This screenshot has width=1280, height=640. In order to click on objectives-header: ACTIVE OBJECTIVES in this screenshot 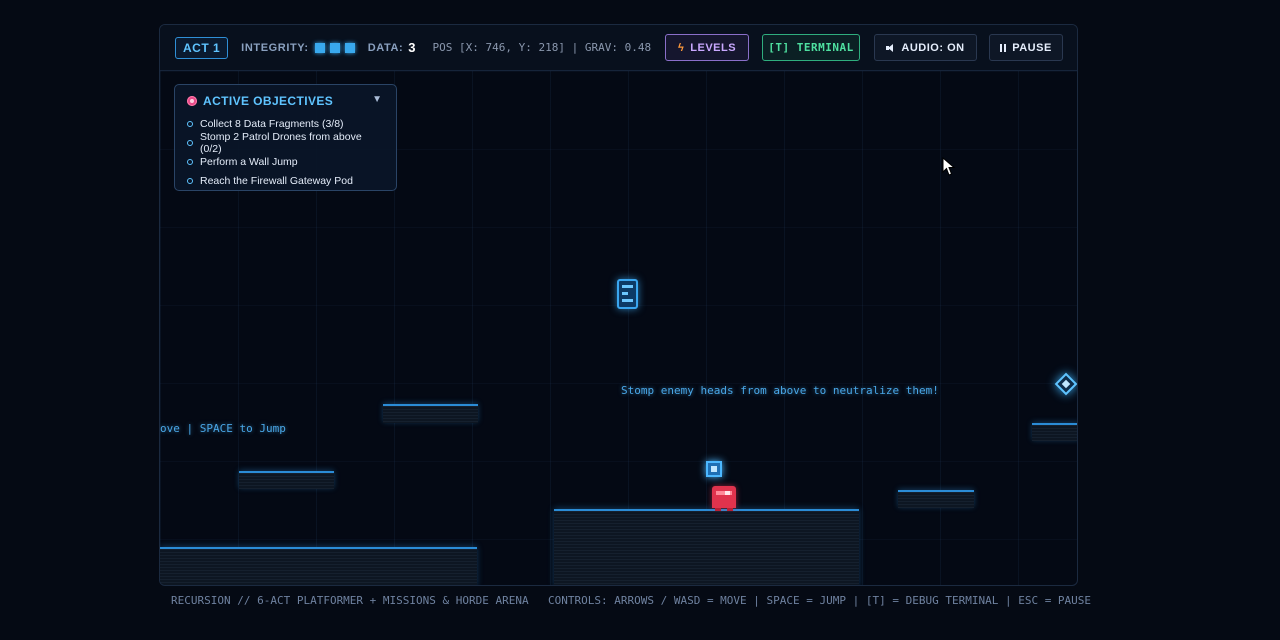, I will do `click(285, 101)`.